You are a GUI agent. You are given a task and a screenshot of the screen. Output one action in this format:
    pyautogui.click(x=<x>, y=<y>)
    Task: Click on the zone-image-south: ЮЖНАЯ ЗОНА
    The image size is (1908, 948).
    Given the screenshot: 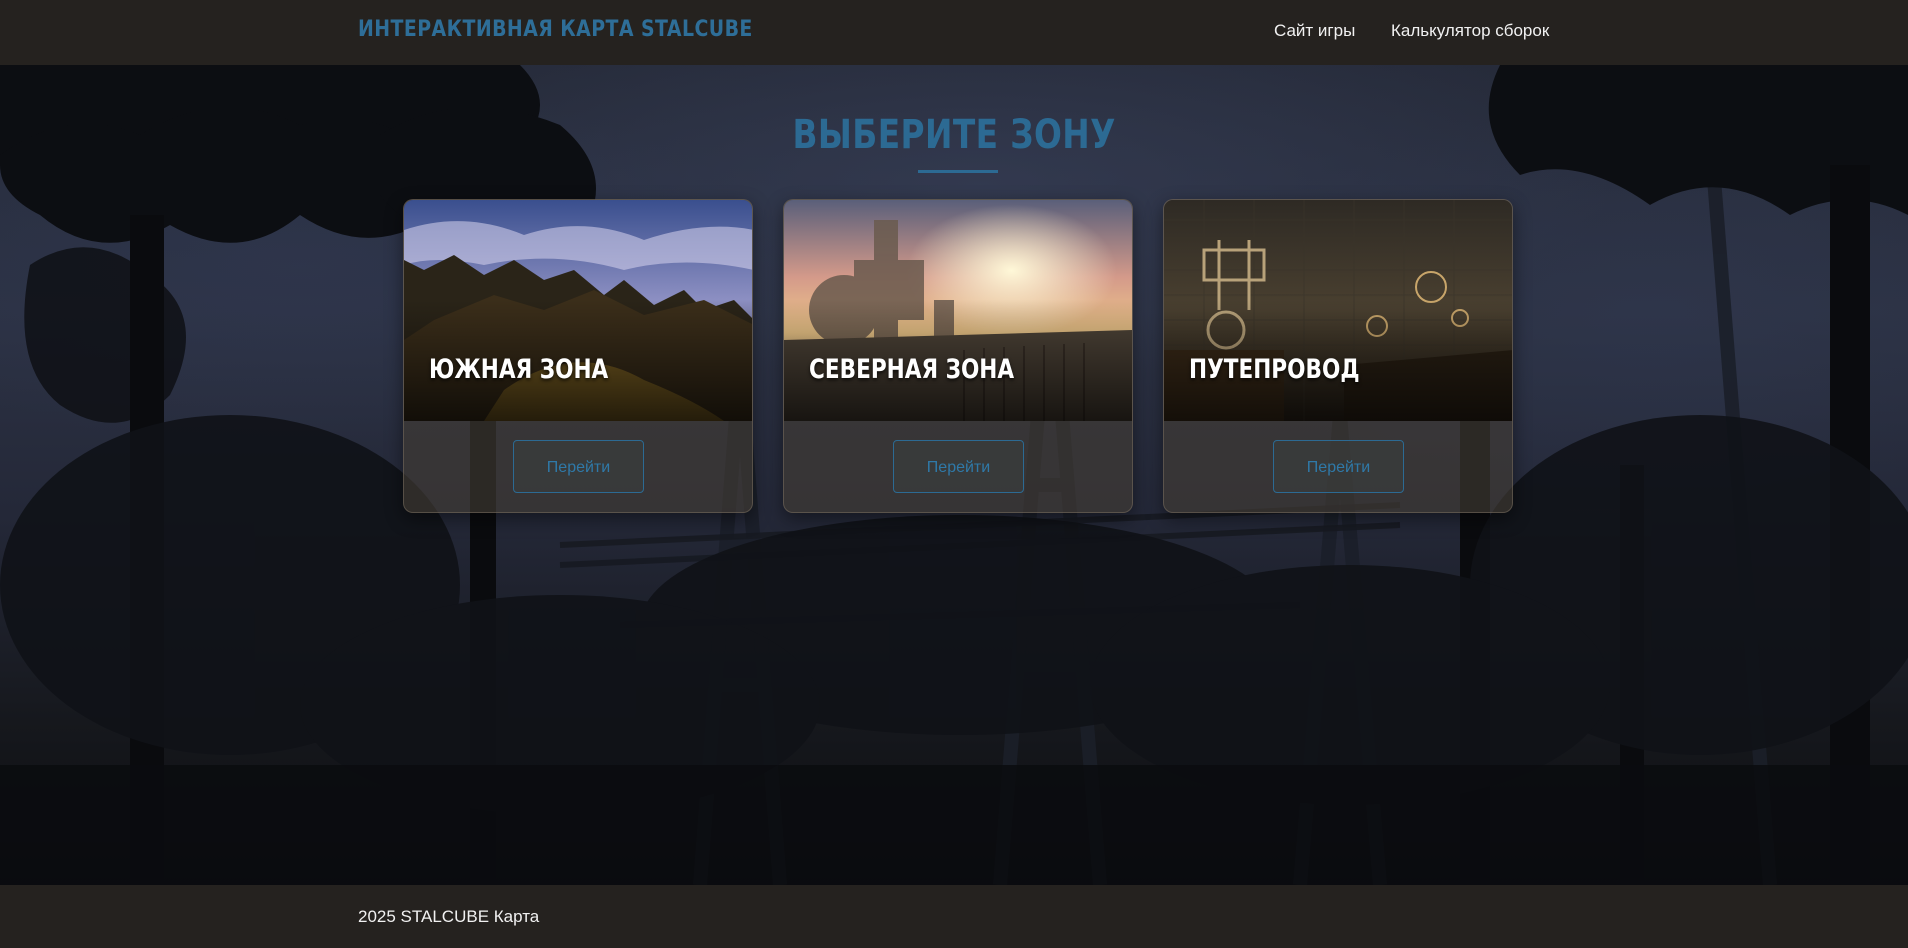 What is the action you would take?
    pyautogui.click(x=578, y=310)
    